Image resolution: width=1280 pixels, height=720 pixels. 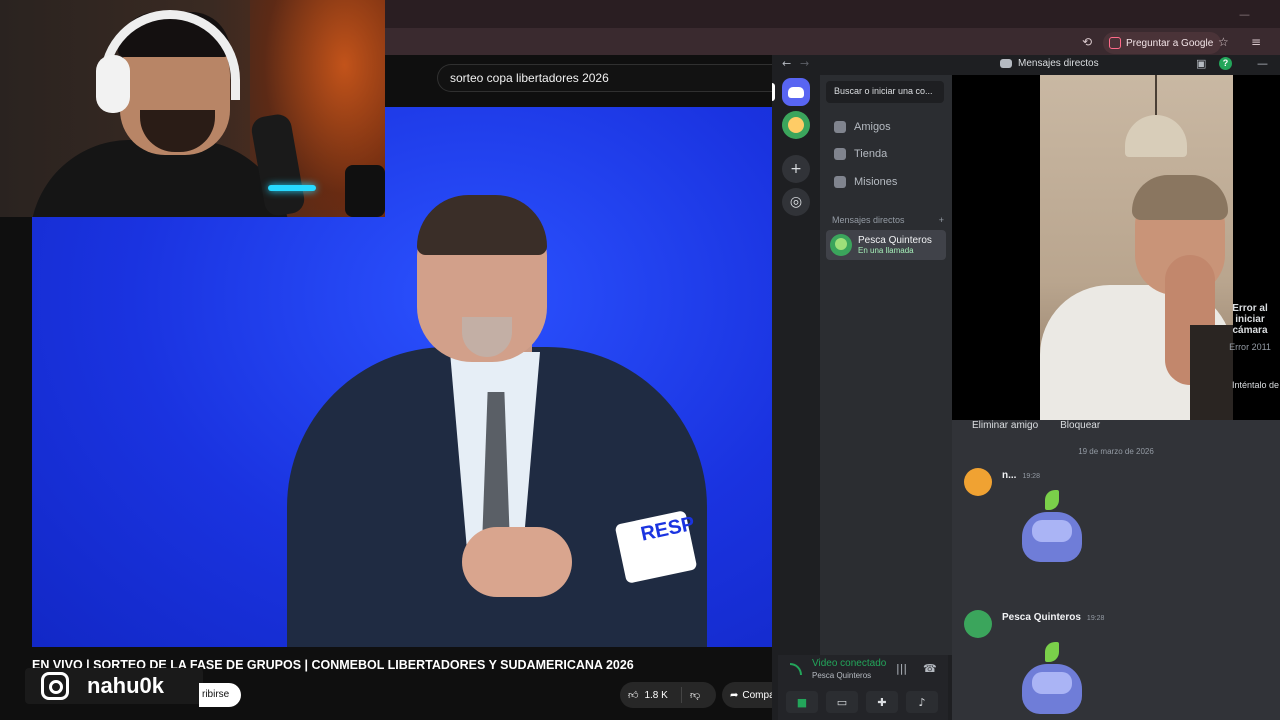 What do you see at coordinates (1080, 425) in the screenshot?
I see `block-button: Bloquear` at bounding box center [1080, 425].